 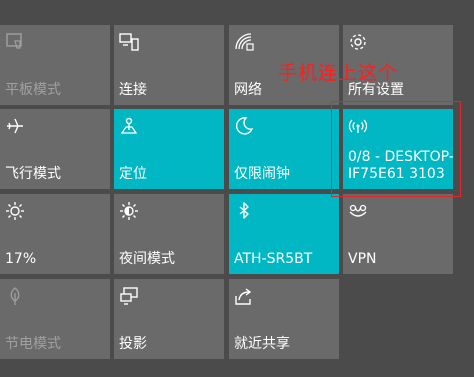 I want to click on project-icon, so click(x=129, y=296).